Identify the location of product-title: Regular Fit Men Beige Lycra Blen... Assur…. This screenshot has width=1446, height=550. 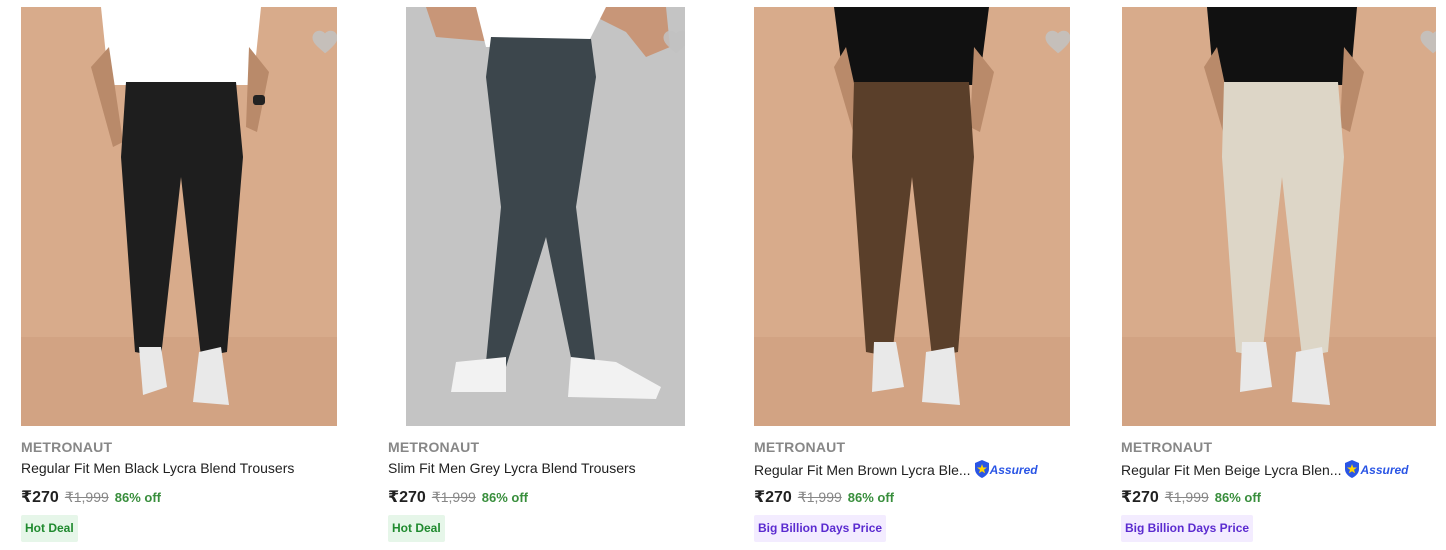
(1283, 469).